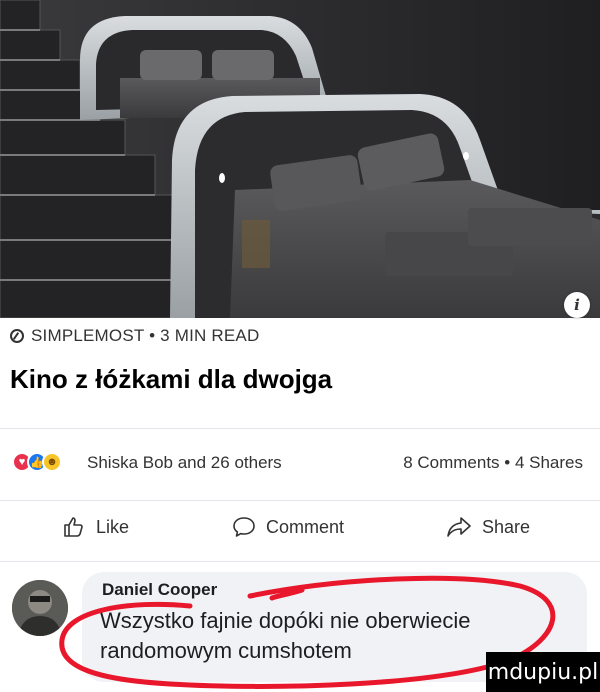 The image size is (600, 692). What do you see at coordinates (17, 336) in the screenshot?
I see `compass-icon` at bounding box center [17, 336].